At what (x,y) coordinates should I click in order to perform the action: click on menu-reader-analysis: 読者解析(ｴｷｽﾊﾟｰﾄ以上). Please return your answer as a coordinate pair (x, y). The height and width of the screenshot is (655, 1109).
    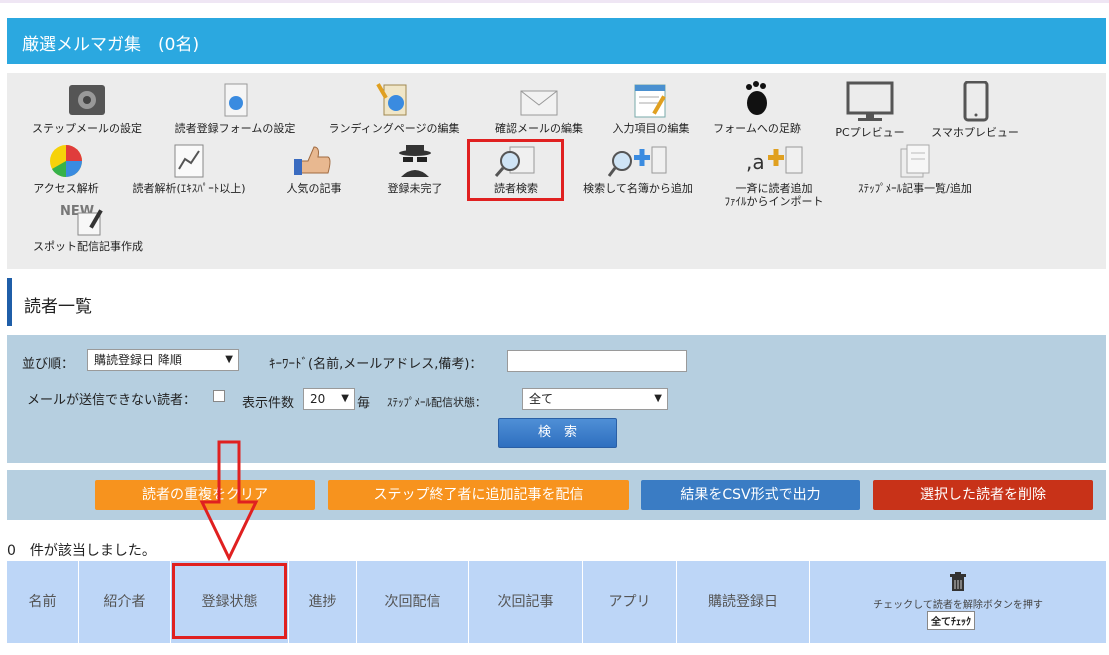
    Looking at the image, I should click on (189, 169).